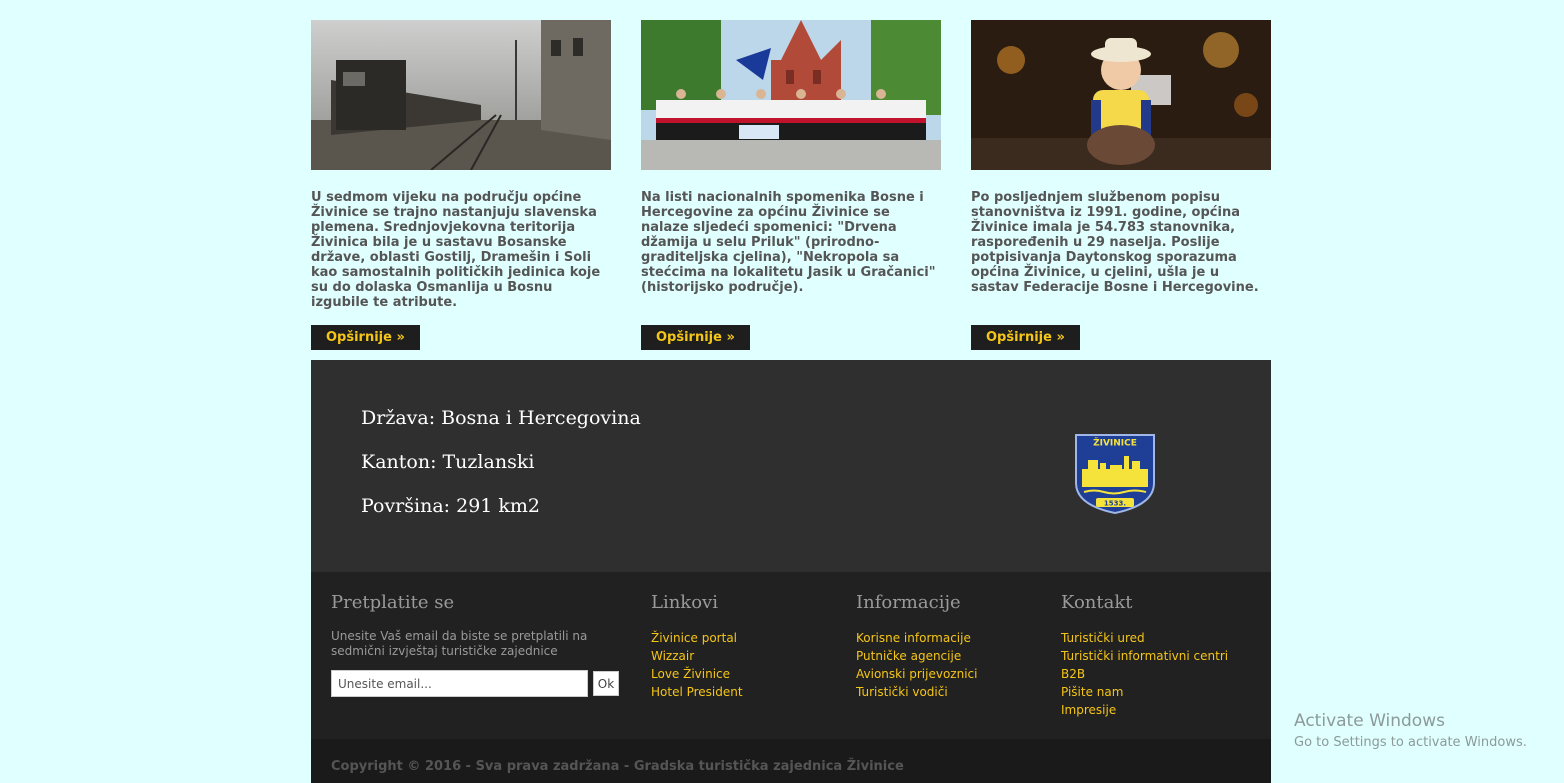 The height and width of the screenshot is (783, 1564). What do you see at coordinates (951, 638) in the screenshot?
I see `link-useful-info: Korisne informacije` at bounding box center [951, 638].